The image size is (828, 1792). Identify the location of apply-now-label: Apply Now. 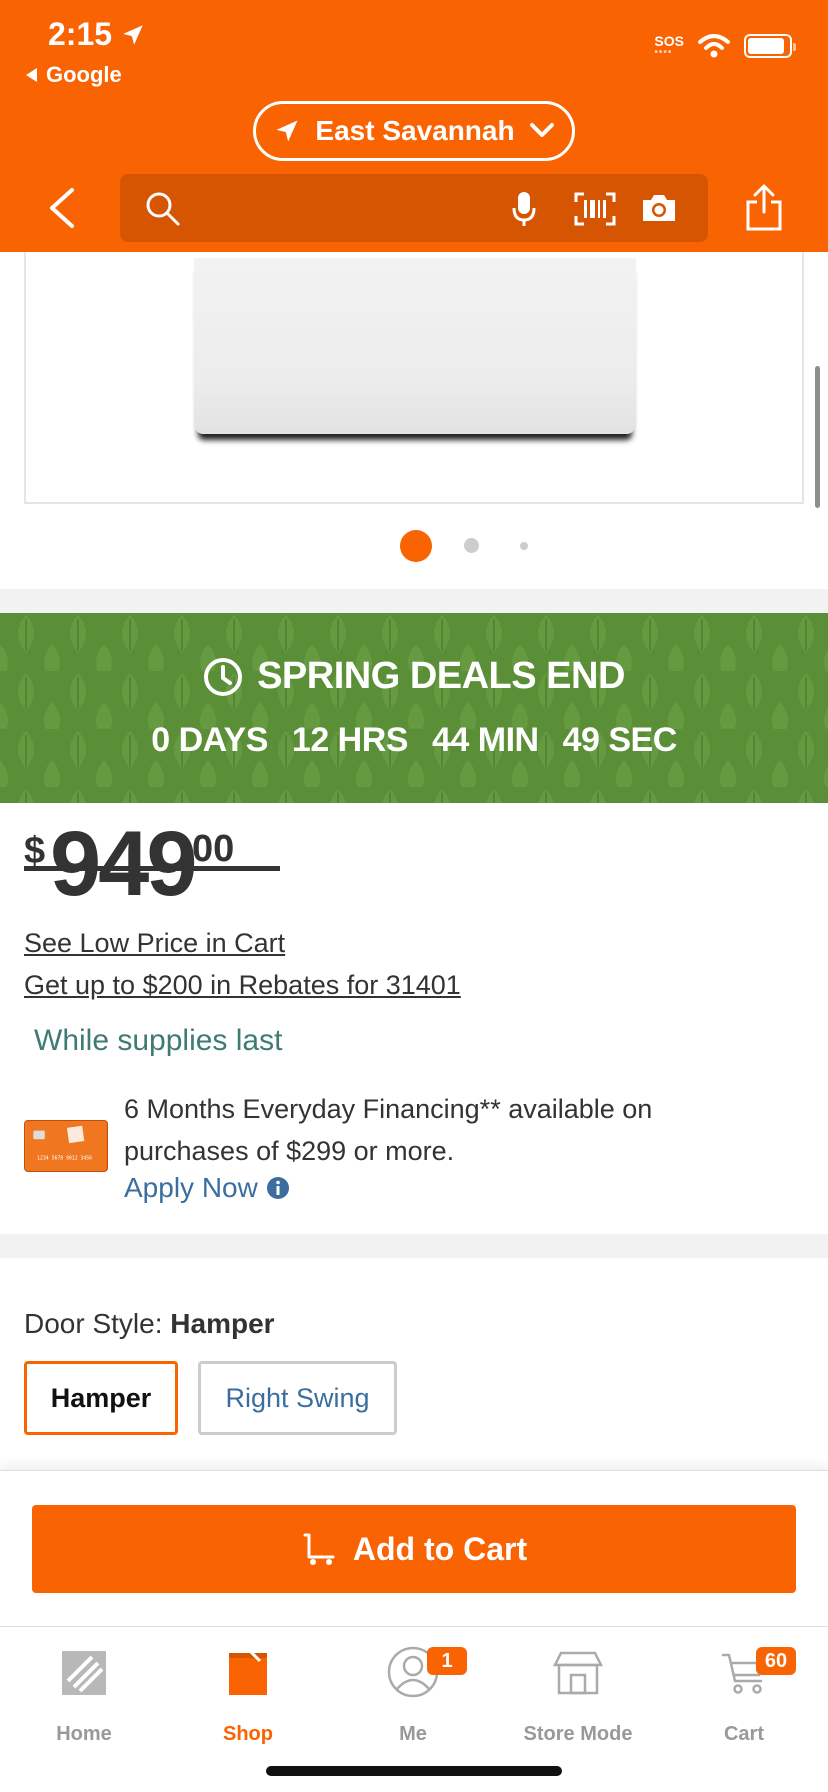
(191, 1187).